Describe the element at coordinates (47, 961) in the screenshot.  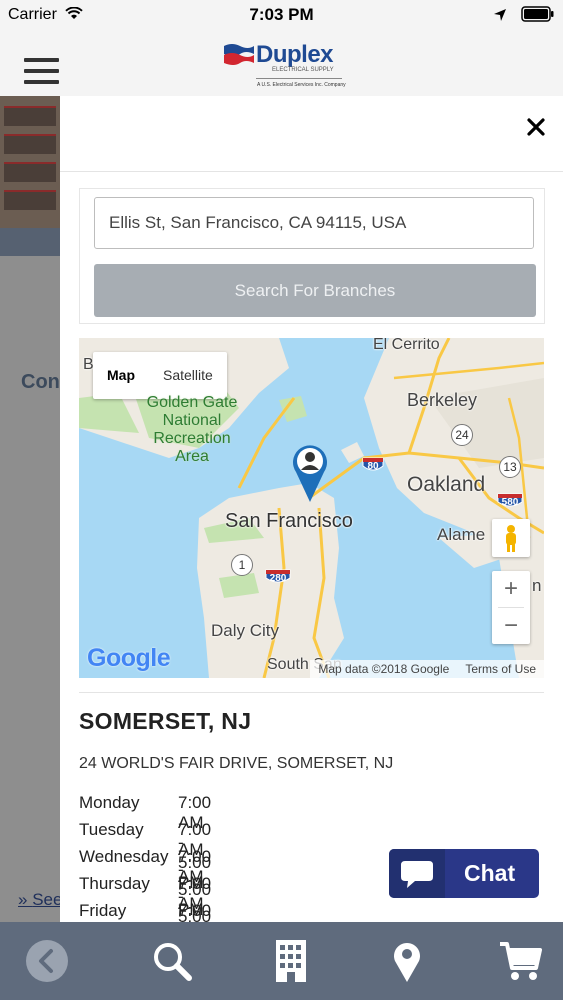
I see `back-icon` at that location.